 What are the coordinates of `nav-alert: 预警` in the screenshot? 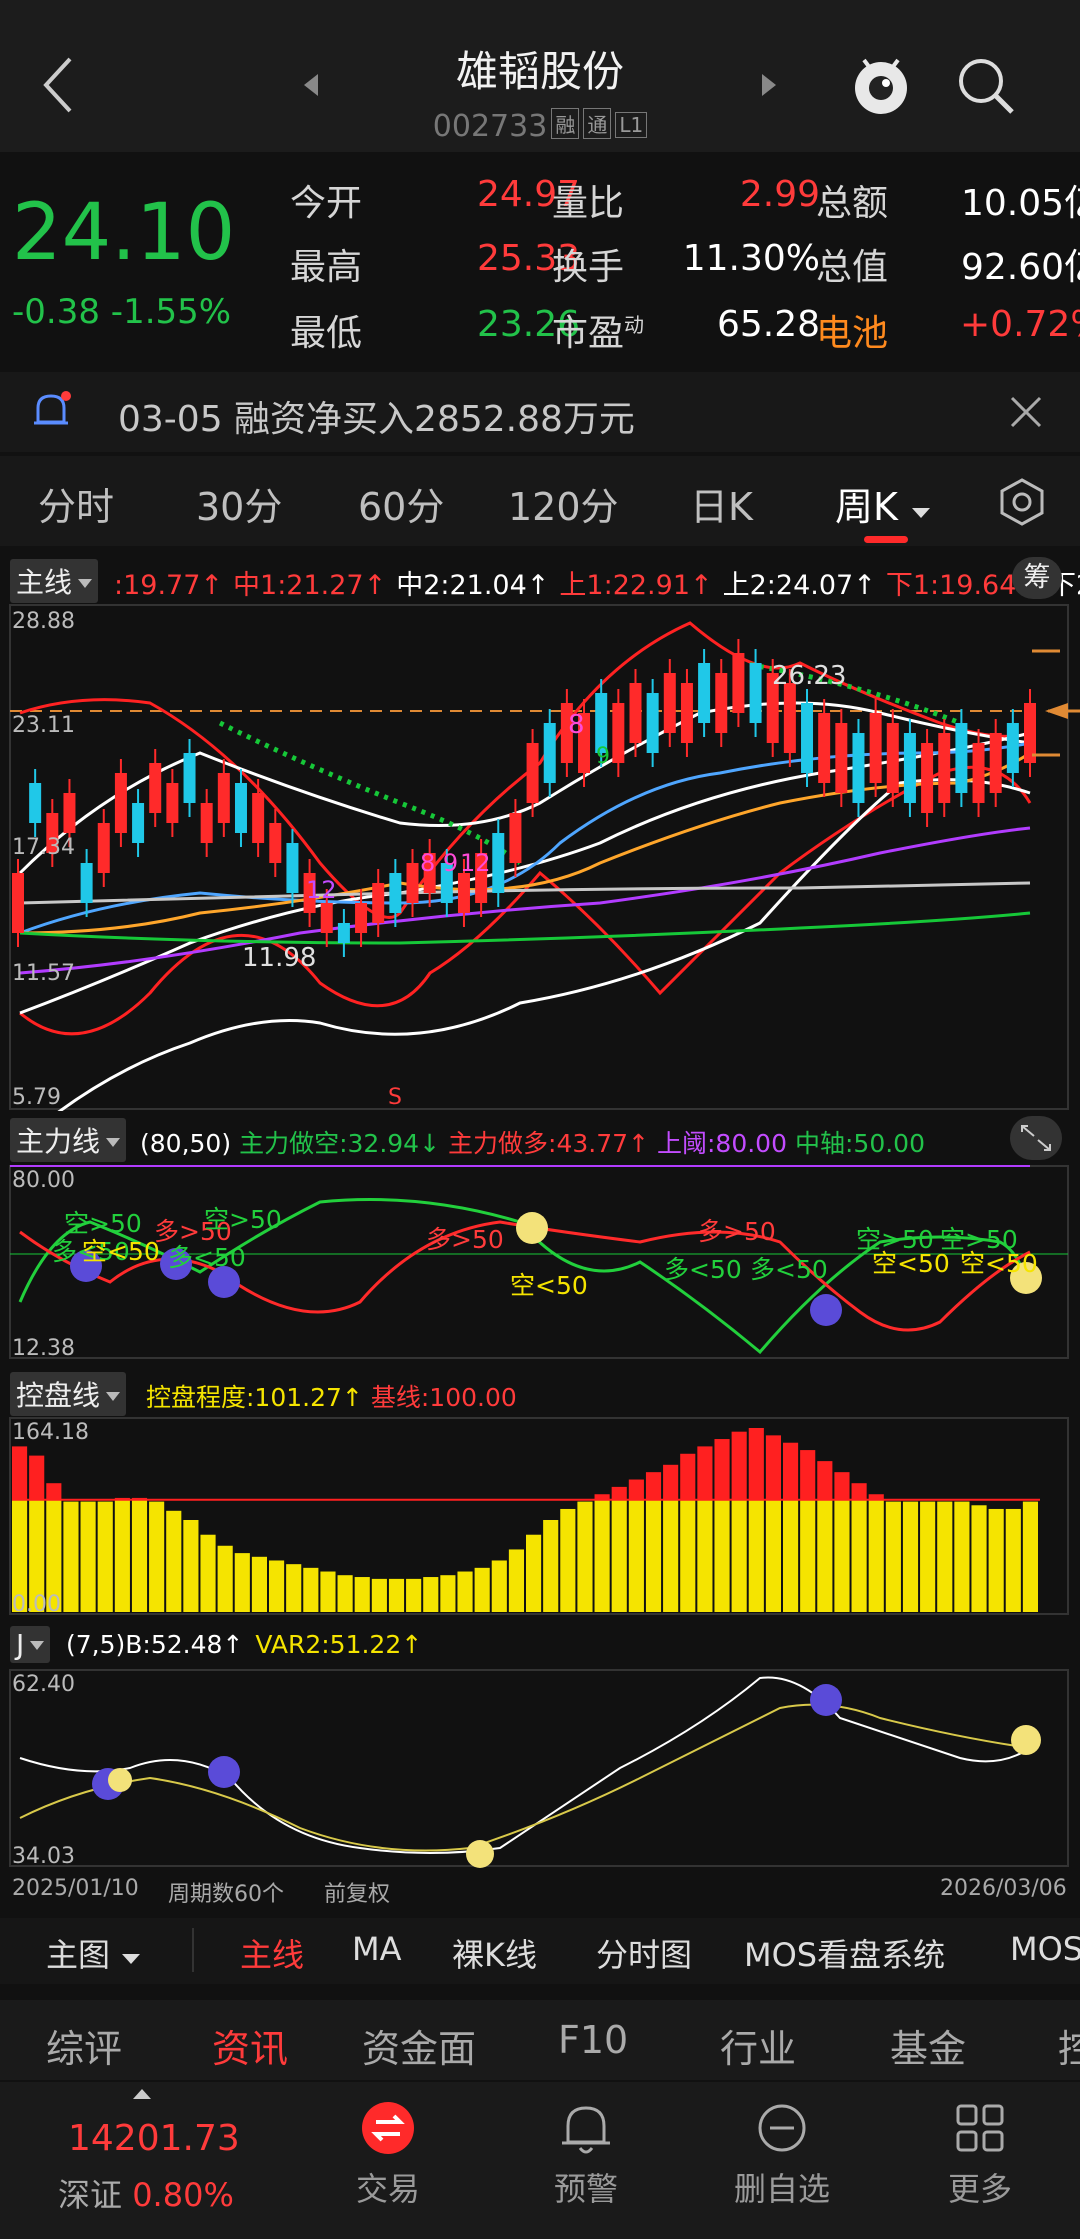 It's located at (586, 2155).